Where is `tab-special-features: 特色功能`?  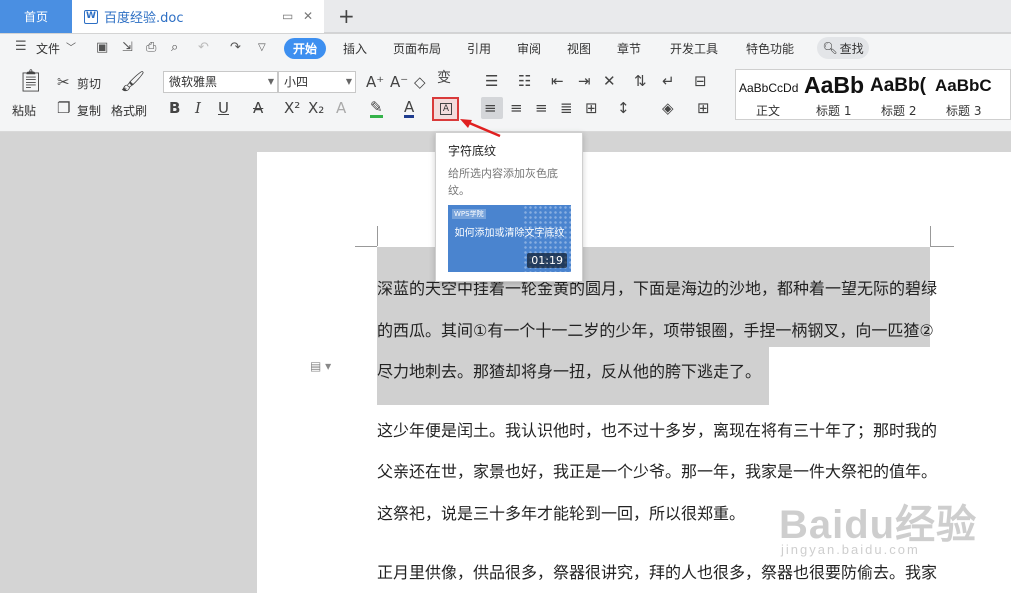
tab-special-features: 特色功能 is located at coordinates (770, 48).